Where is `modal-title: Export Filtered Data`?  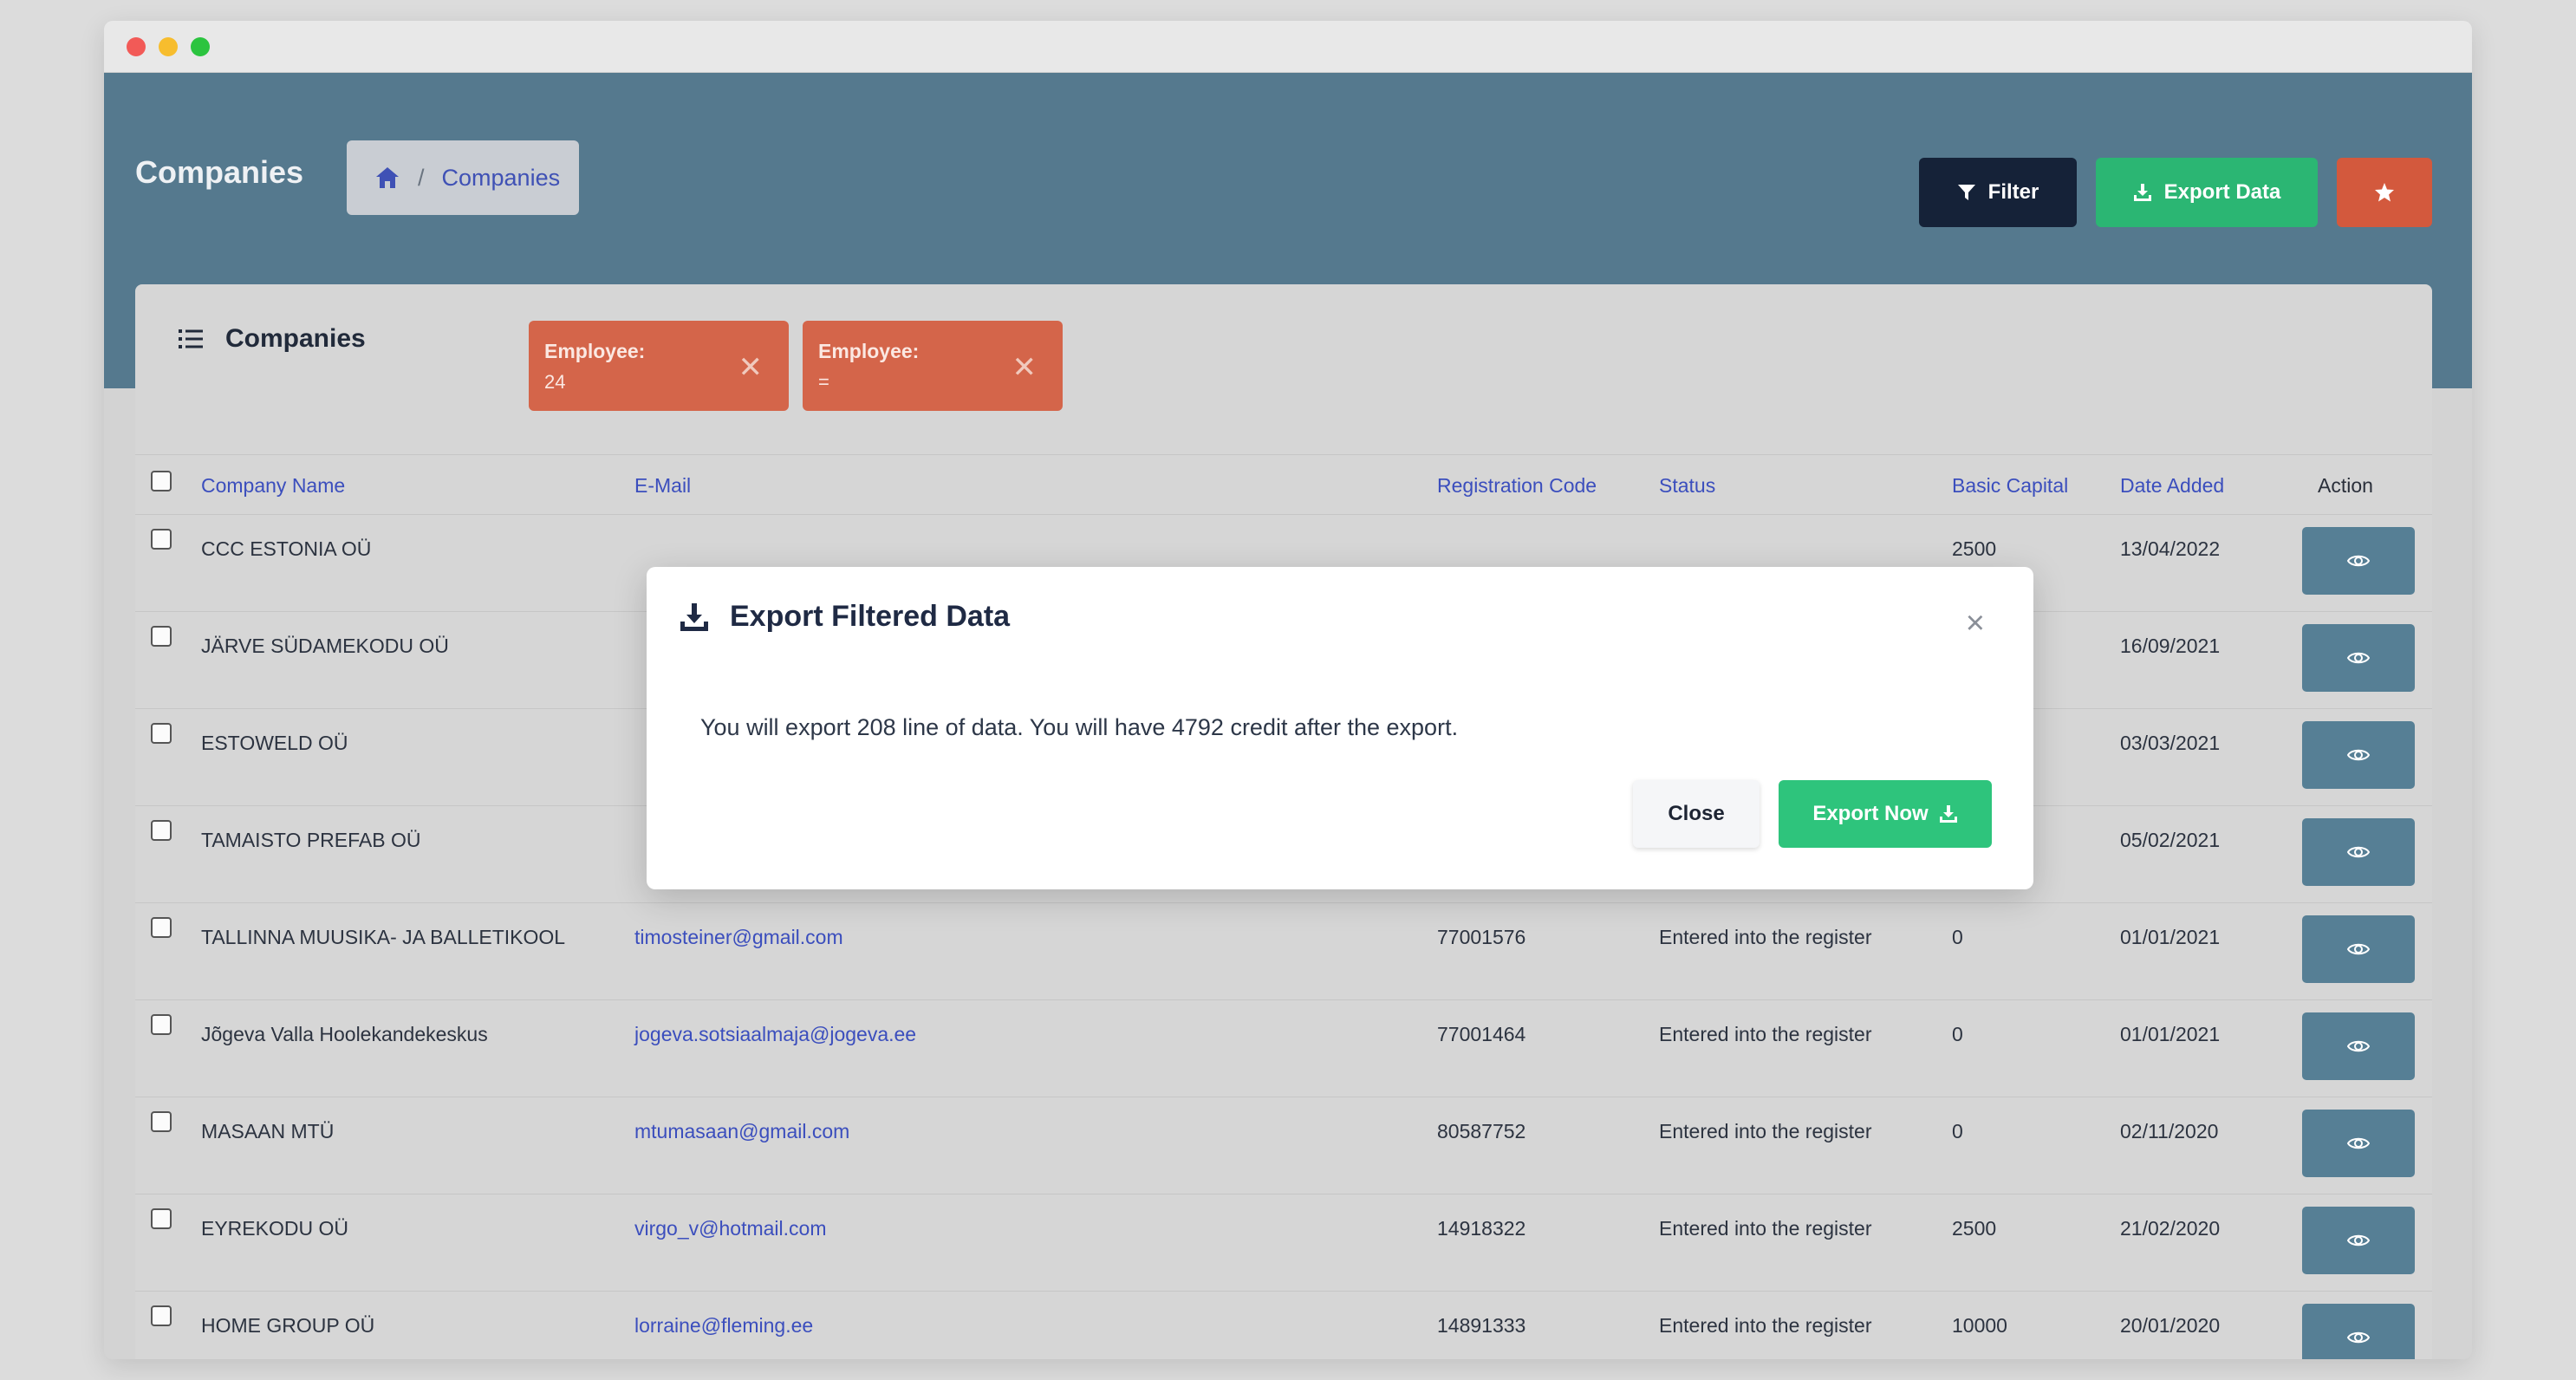
modal-title: Export Filtered Data is located at coordinates (845, 617).